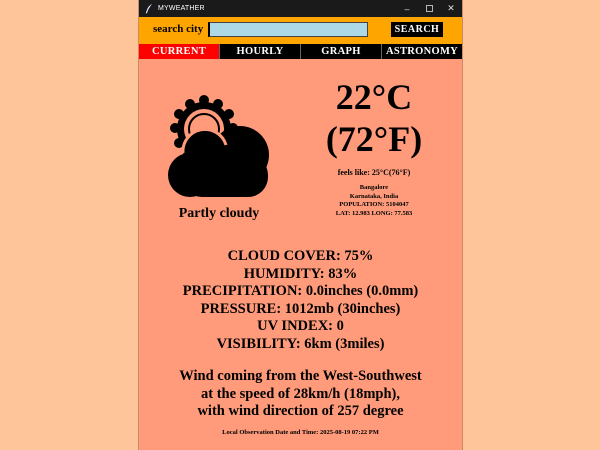 Image resolution: width=600 pixels, height=450 pixels. I want to click on stat-humidity: HUMIDITY: 83%, so click(300, 273).